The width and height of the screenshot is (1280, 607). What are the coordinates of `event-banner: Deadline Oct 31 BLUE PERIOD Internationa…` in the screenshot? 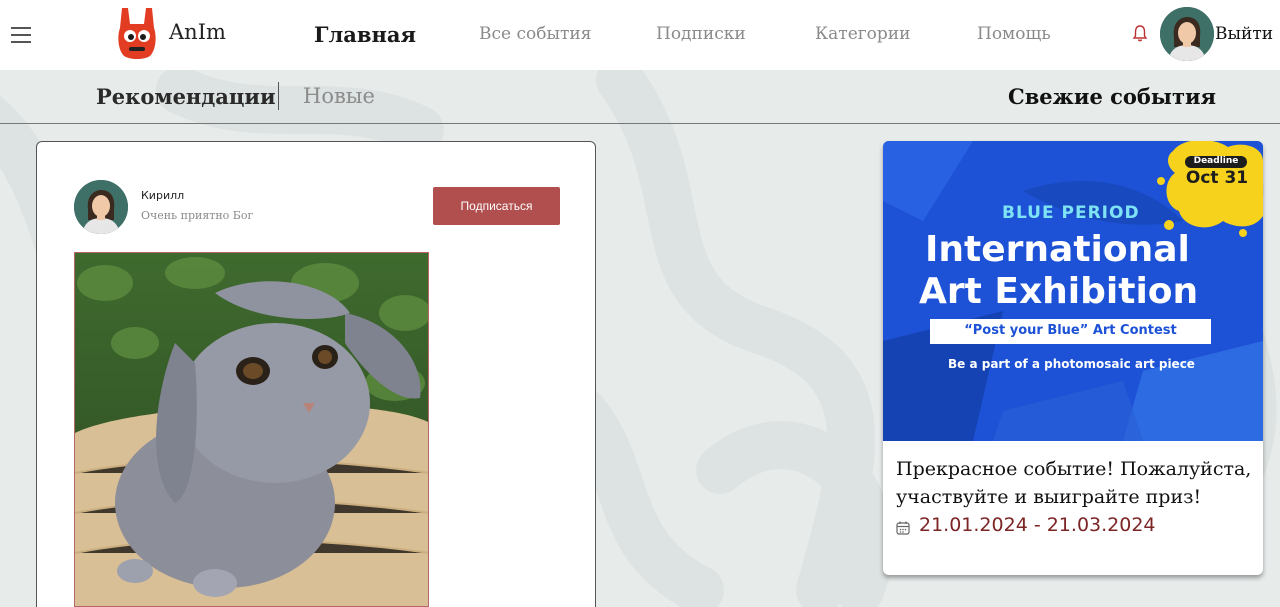 It's located at (1073, 291).